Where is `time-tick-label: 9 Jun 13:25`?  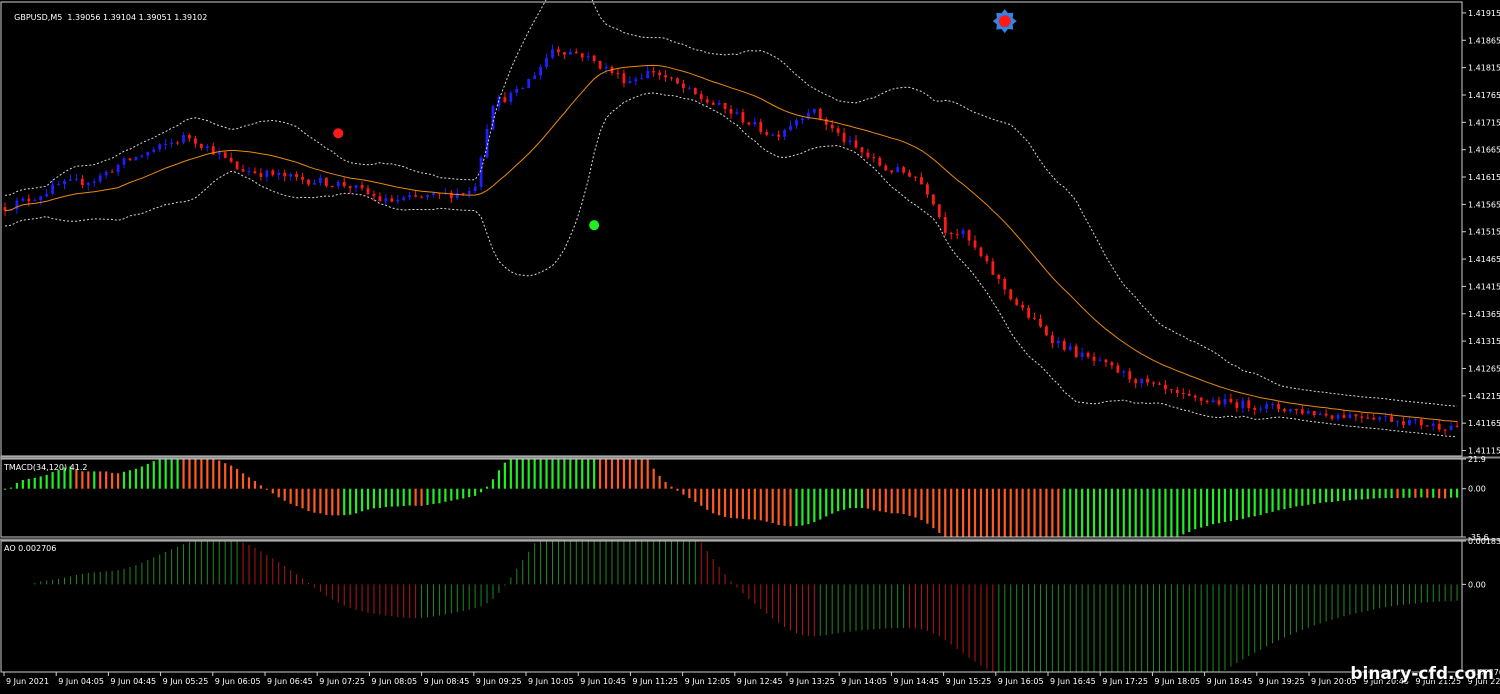 time-tick-label: 9 Jun 13:25 is located at coordinates (812, 681).